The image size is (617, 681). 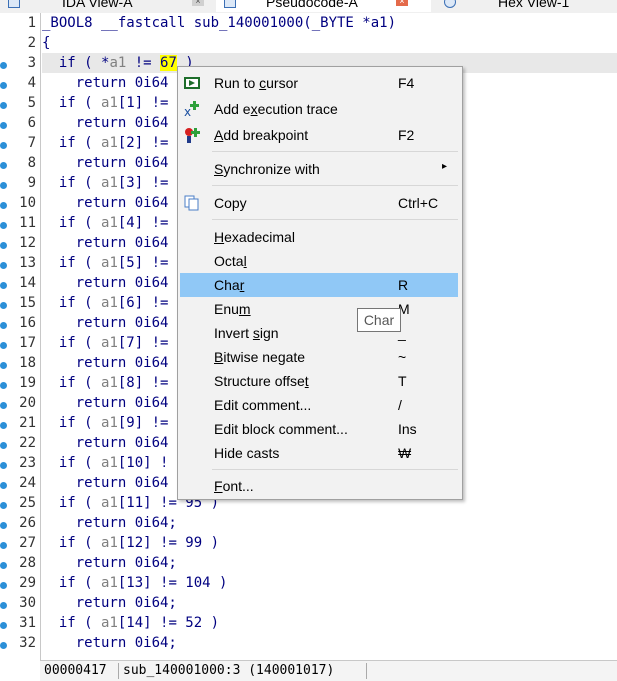 What do you see at coordinates (319, 261) in the screenshot?
I see `menu-item-octal: Octal` at bounding box center [319, 261].